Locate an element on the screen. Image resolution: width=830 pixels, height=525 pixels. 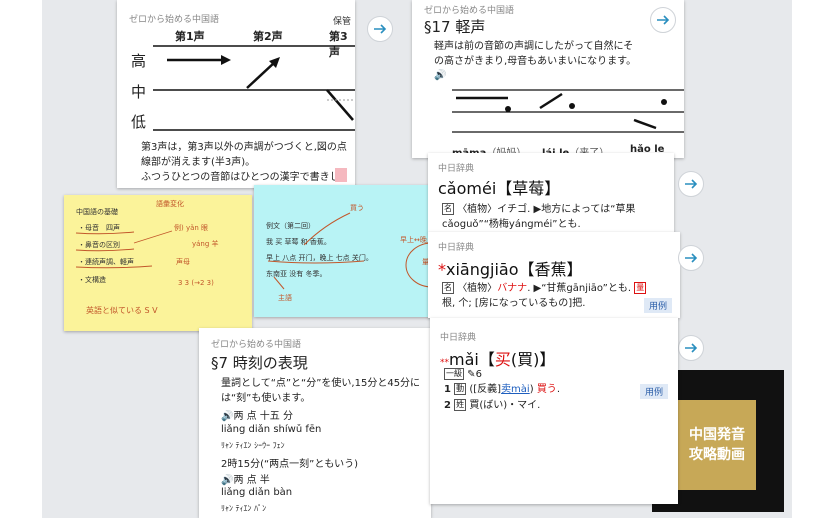
promo-line-1: 中国発音 is located at coordinates (717, 435).